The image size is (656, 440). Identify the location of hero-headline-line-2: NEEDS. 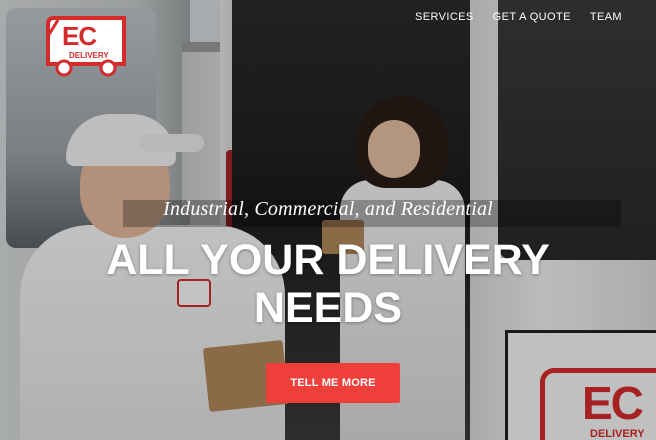
(328, 308).